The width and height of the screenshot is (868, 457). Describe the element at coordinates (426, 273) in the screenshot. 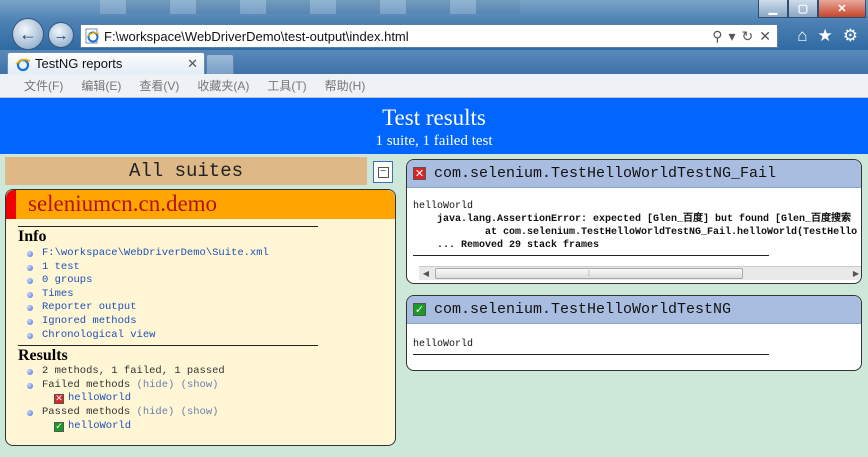

I see `scroll-left-icon: ◀` at that location.